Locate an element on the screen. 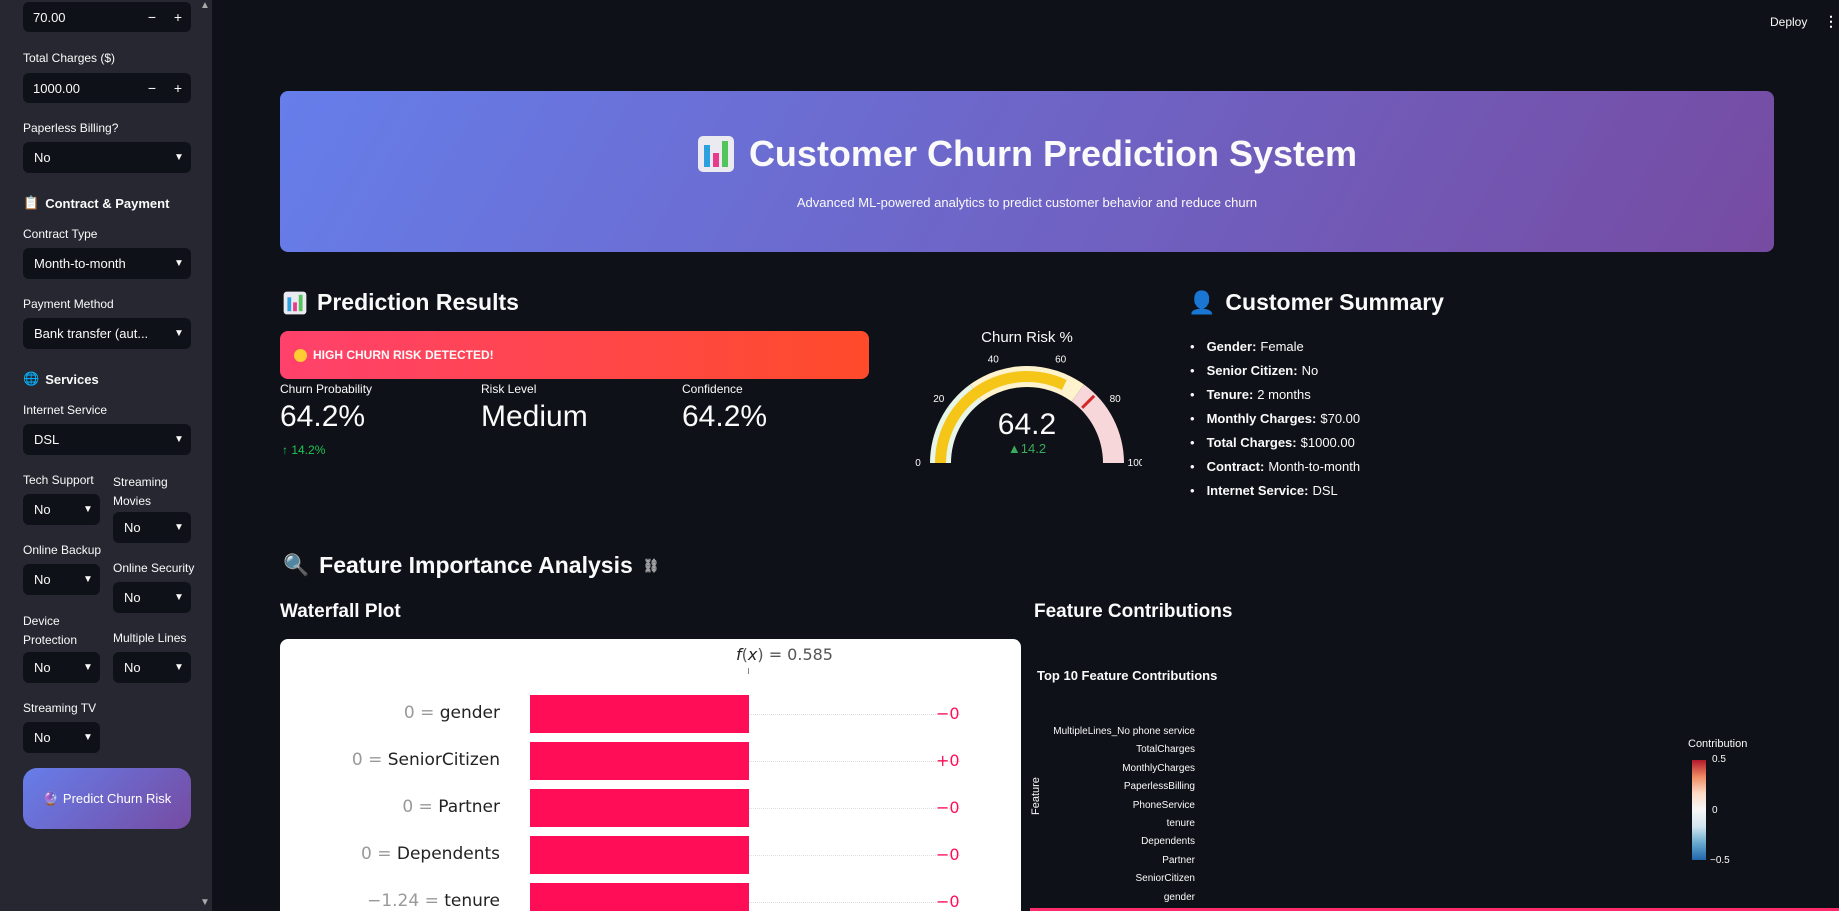 The width and height of the screenshot is (1839, 911). monthly-charges-input: 70.00 − + is located at coordinates (107, 17).